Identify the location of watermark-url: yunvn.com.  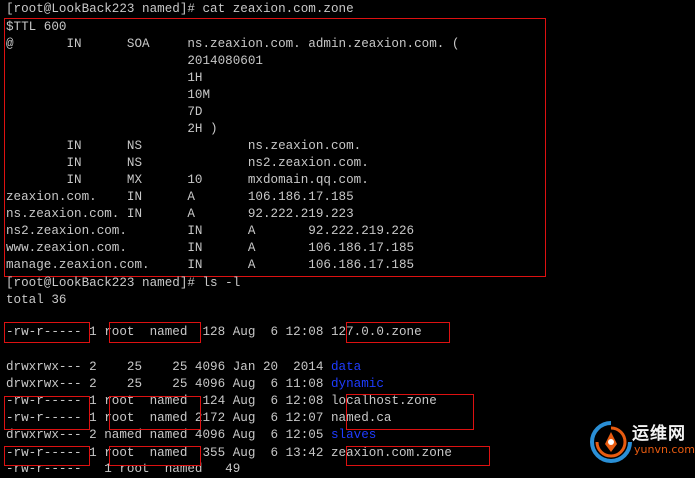
(664, 449).